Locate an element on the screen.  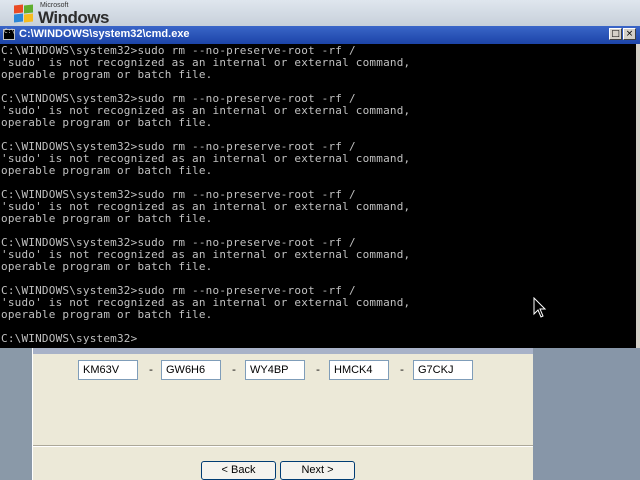
console-scrollbar is located at coordinates (638, 196).